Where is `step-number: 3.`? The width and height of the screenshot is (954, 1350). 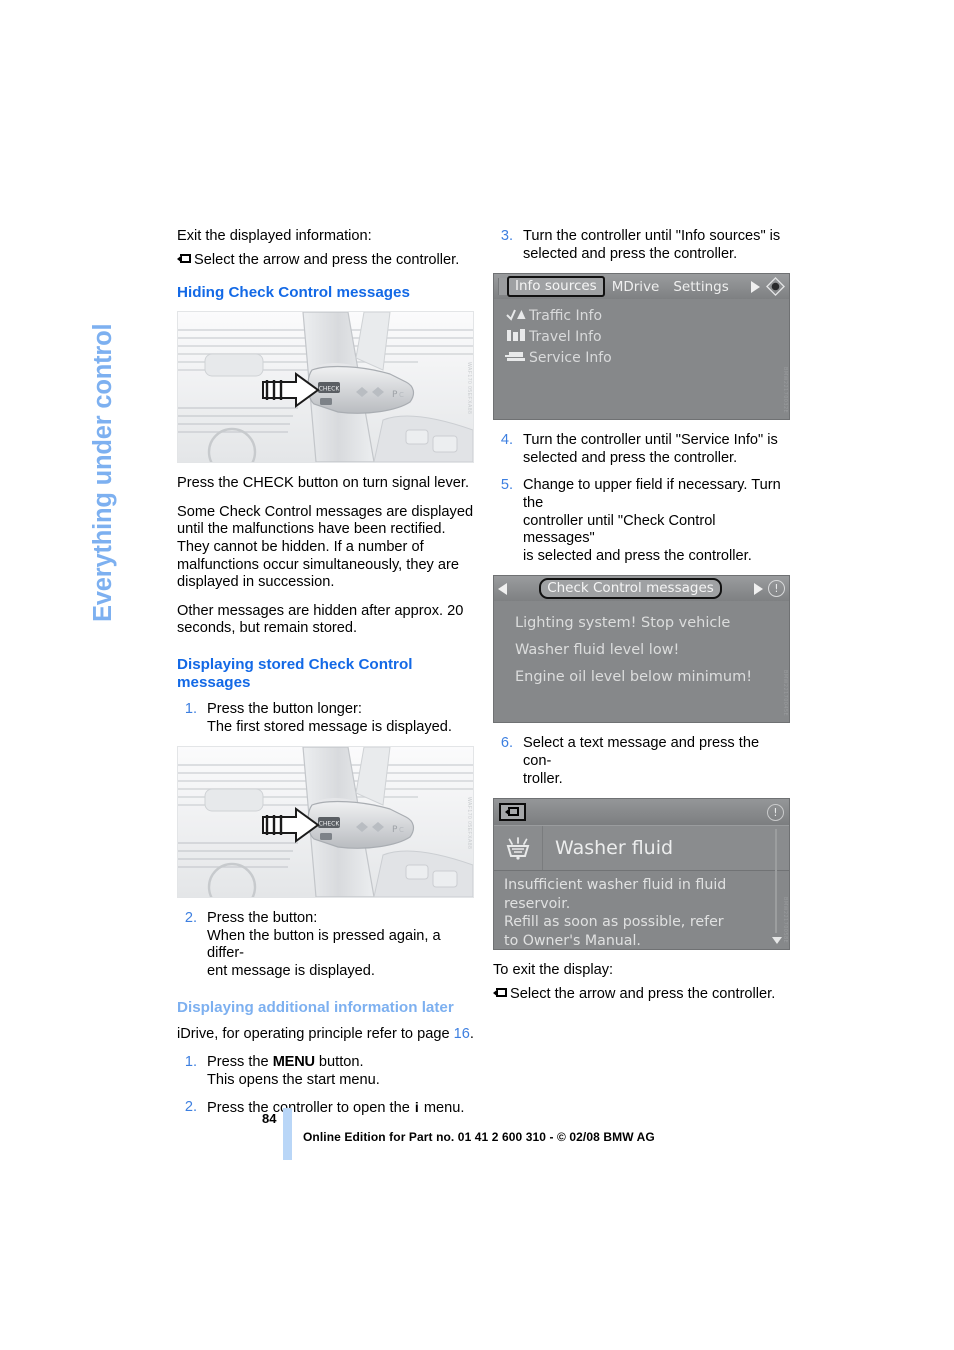 step-number: 3. is located at coordinates (506, 236).